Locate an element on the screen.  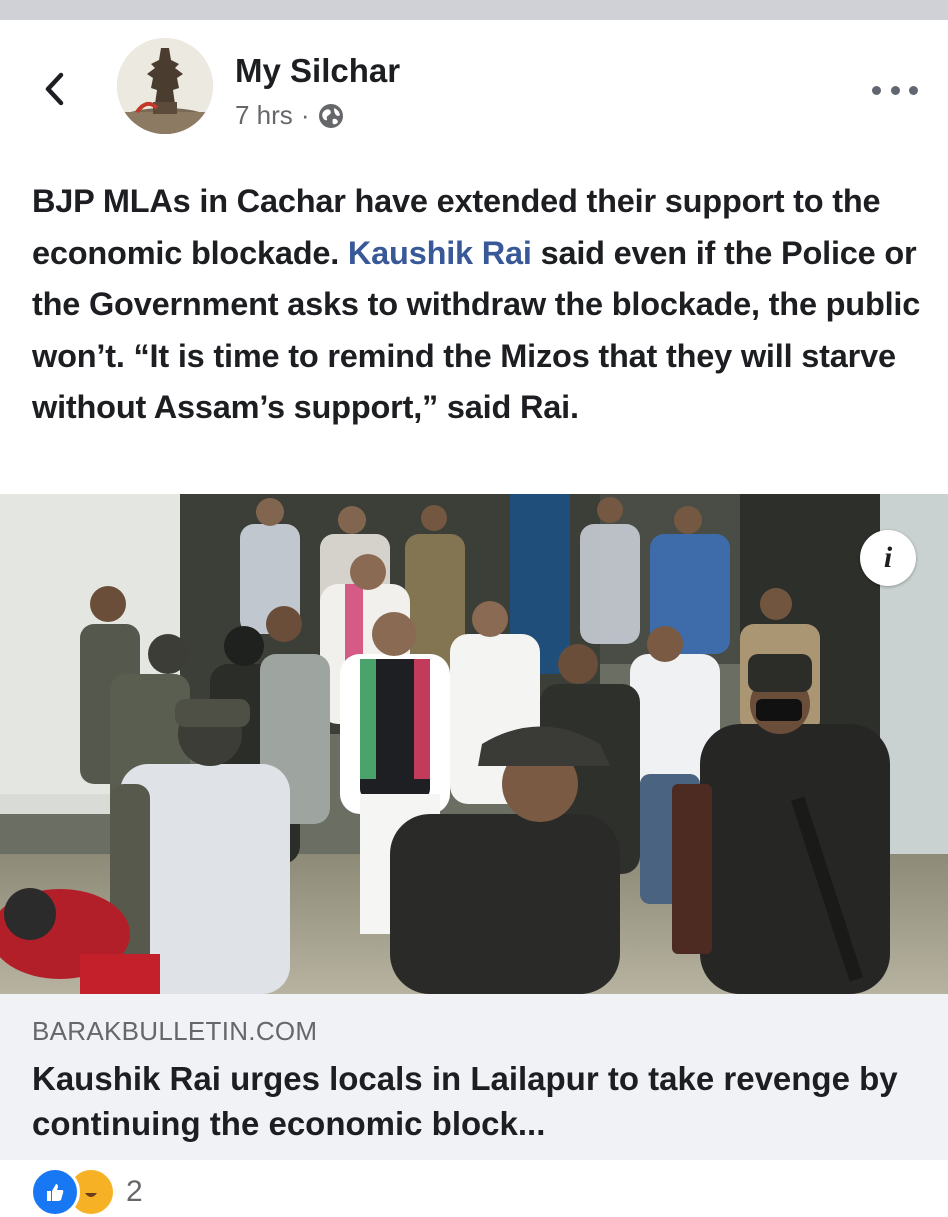
statue-avatar-image is located at coordinates (165, 86).